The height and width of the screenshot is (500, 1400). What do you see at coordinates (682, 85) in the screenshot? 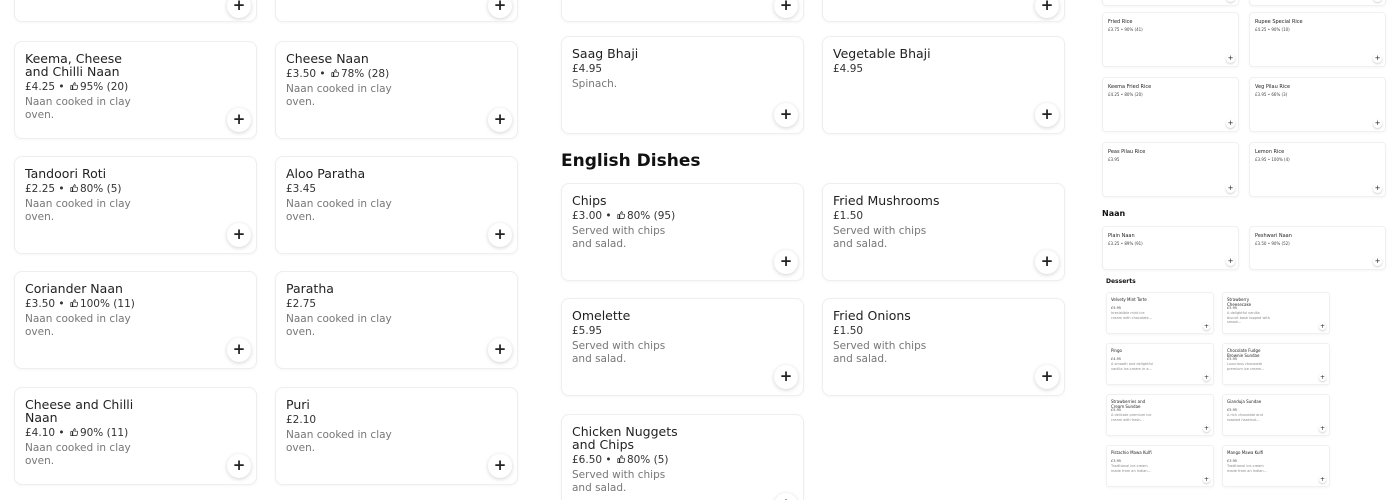
I see `menu-item-card: Saag Bhaji £4.95 Spinach. +` at bounding box center [682, 85].